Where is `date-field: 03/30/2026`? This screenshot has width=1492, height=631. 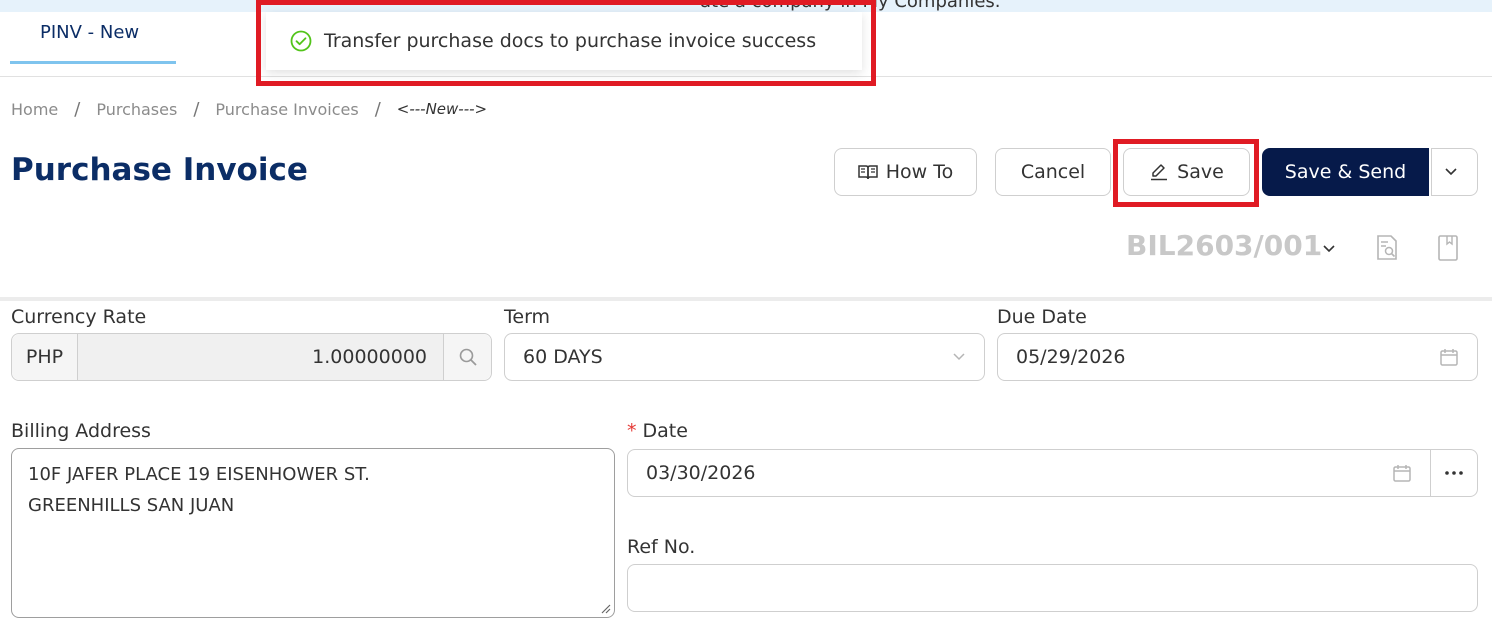 date-field: 03/30/2026 is located at coordinates (1029, 473).